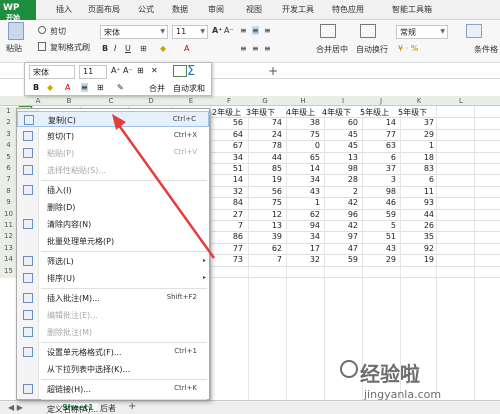 The height and width of the screenshot is (414, 500). Describe the element at coordinates (52, 72) in the screenshot. I see `mini-font-name-select: 宋体` at that location.